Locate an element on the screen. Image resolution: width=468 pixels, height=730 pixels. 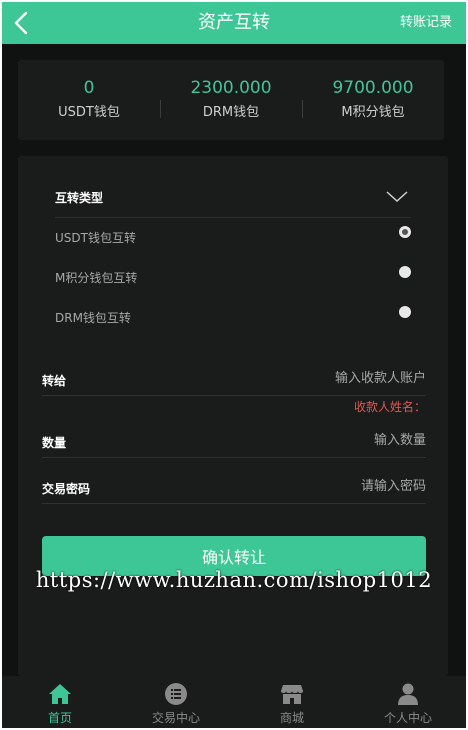
drm-wallet-balance: 2300.000 DRM钱包 is located at coordinates (231, 100).